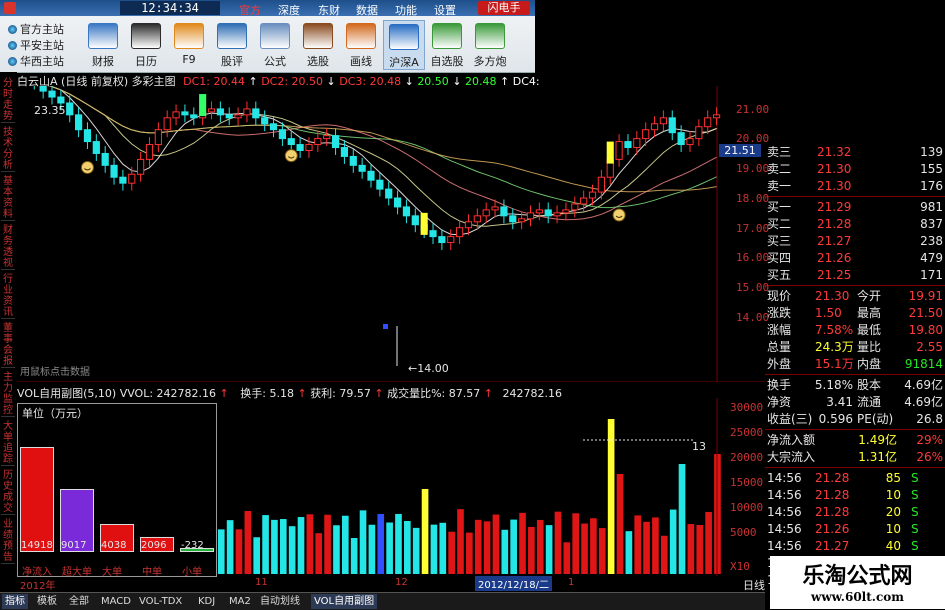 Image resolution: width=945 pixels, height=610 pixels. What do you see at coordinates (8, 345) in the screenshot?
I see `left-tab-5: 董事会报` at bounding box center [8, 345].